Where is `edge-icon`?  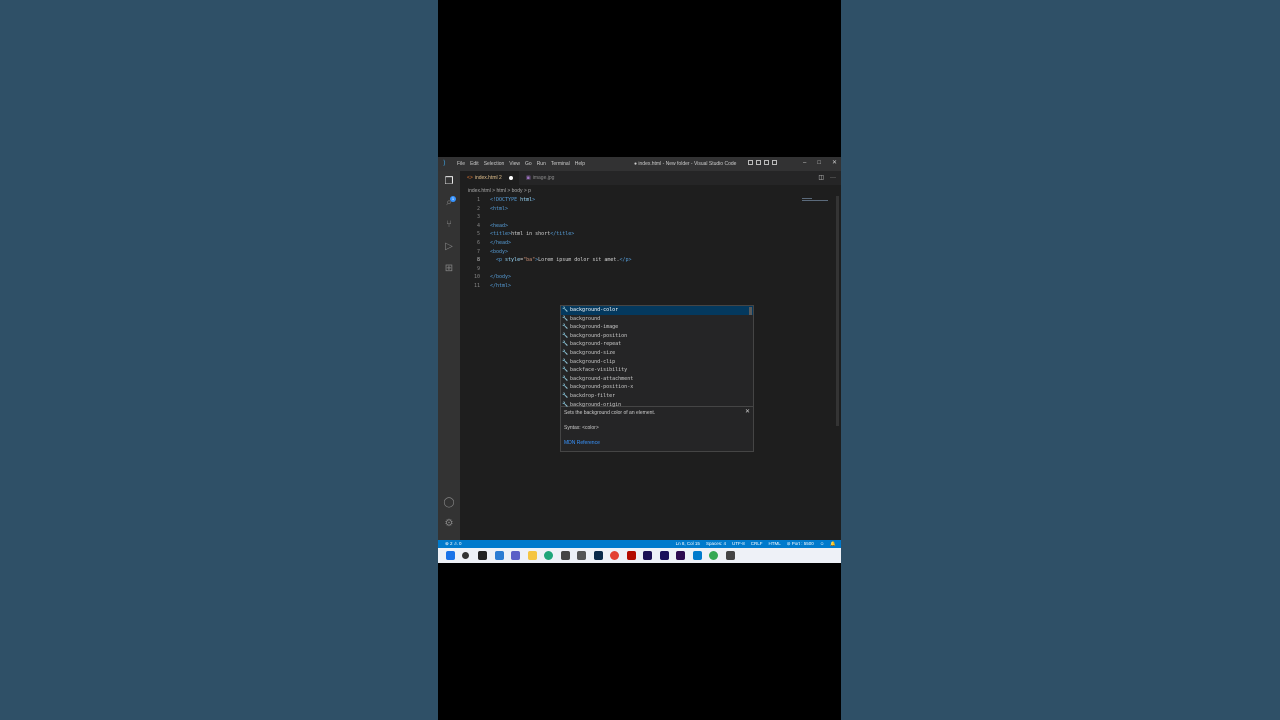 edge-icon is located at coordinates (548, 555).